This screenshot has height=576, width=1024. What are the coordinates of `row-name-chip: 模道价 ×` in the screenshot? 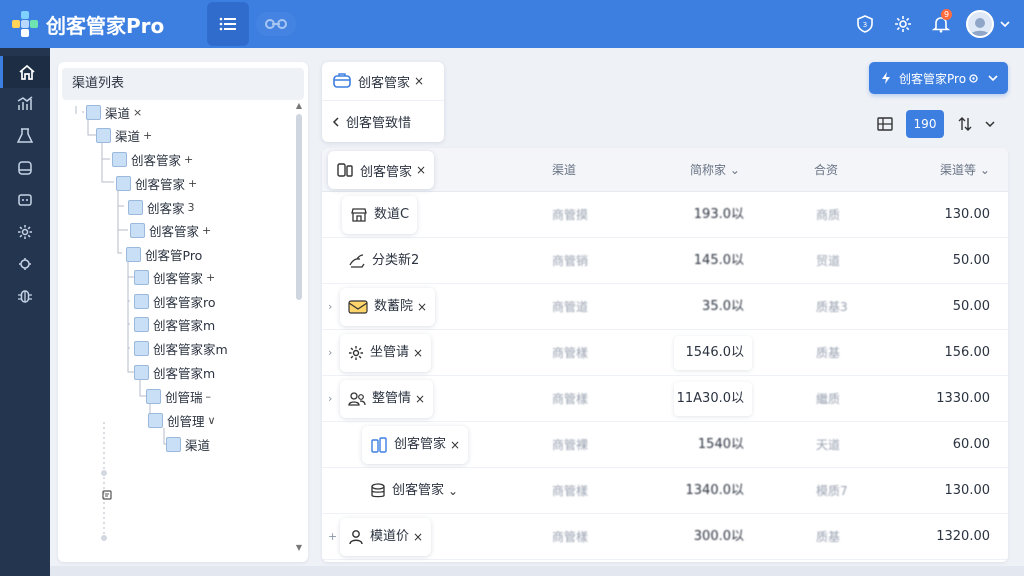 It's located at (386, 537).